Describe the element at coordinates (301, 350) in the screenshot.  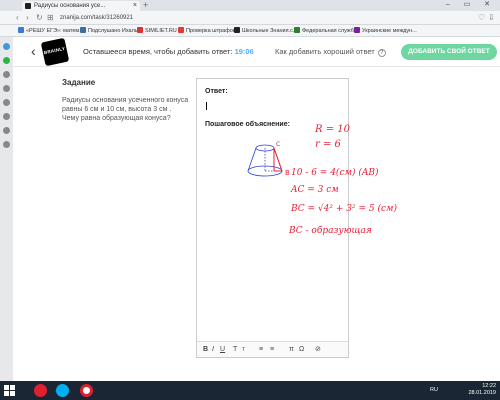
I see `omega-symbol-button: Ω` at that location.